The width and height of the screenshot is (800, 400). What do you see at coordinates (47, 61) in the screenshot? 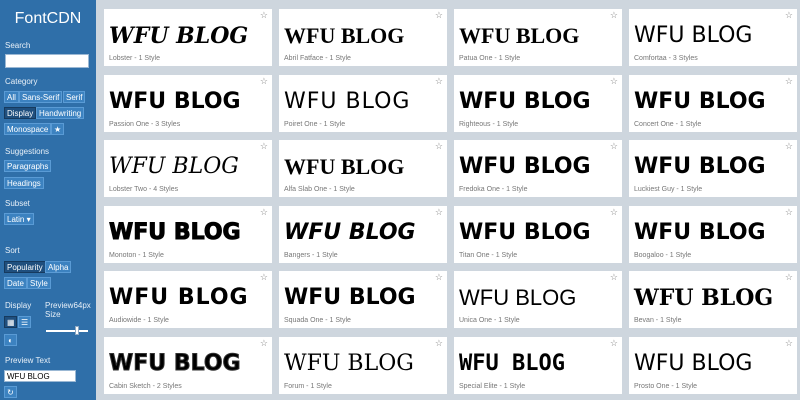
I see `search-input` at bounding box center [47, 61].